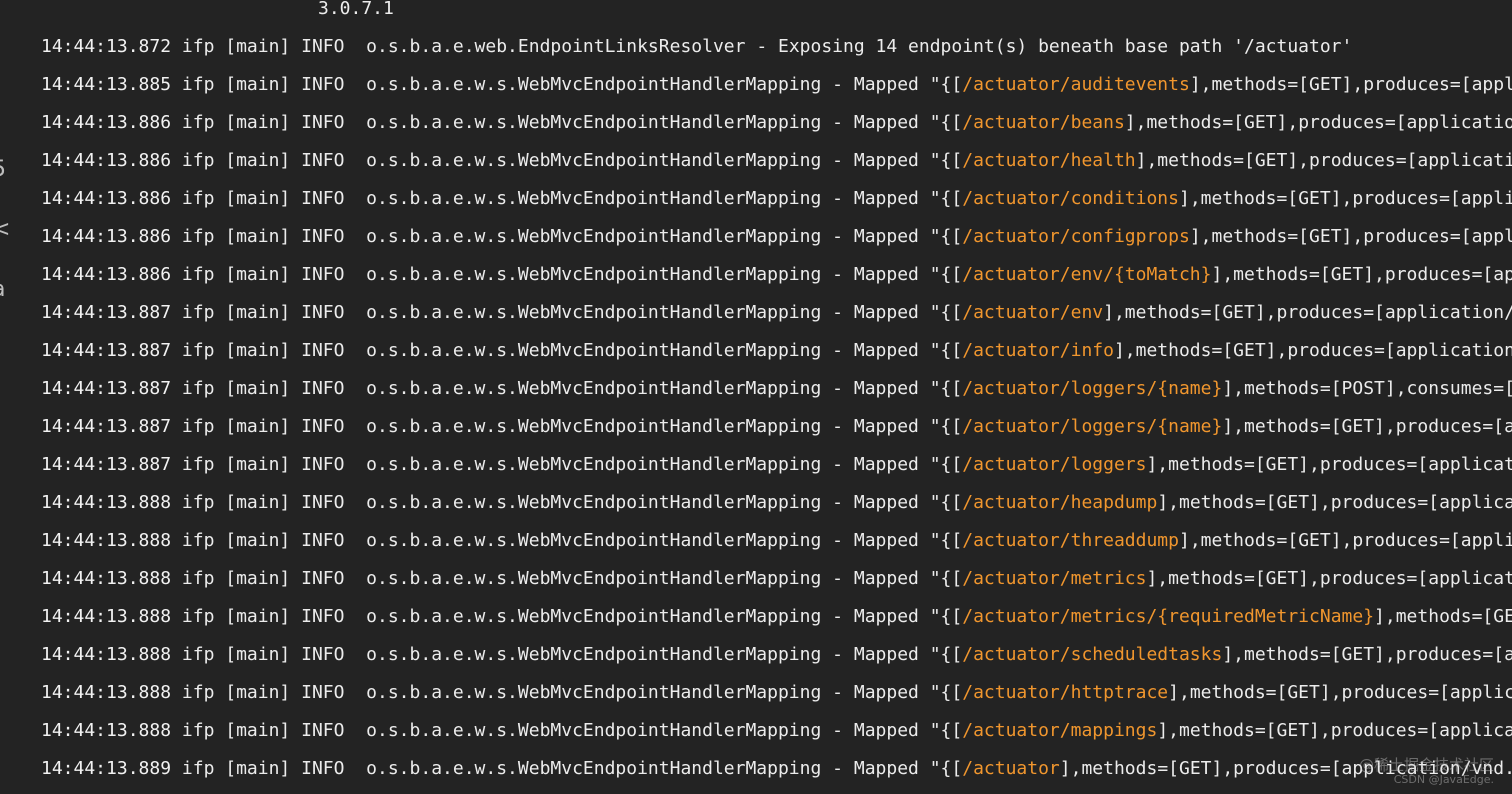  Describe the element at coordinates (106, 46) in the screenshot. I see `log-timestamp: 14:44:13.872` at that location.